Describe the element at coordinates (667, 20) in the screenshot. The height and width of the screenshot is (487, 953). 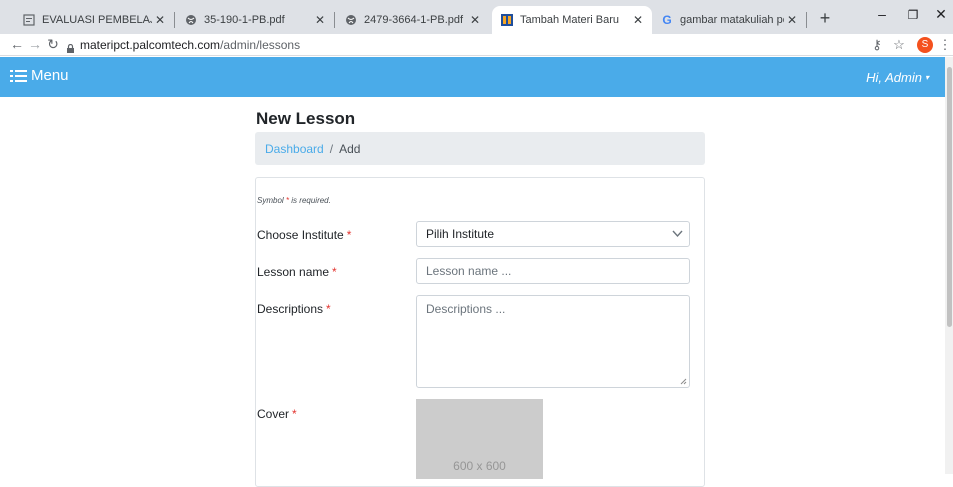
I see `google-icon: G` at that location.